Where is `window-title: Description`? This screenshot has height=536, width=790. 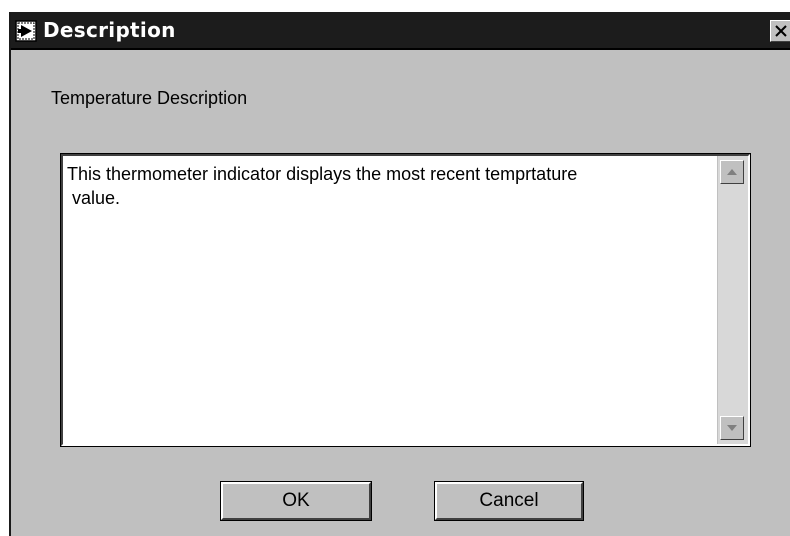 window-title: Description is located at coordinates (109, 30).